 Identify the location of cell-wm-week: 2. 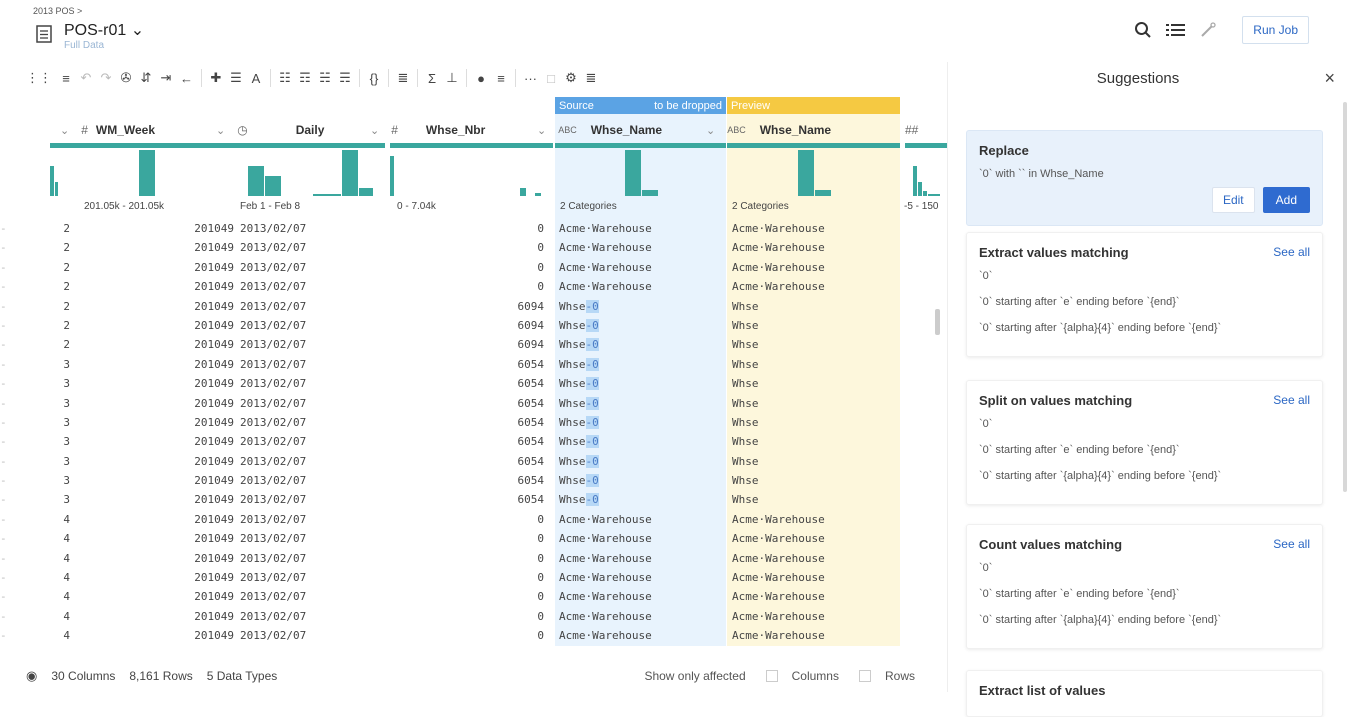
(55, 344).